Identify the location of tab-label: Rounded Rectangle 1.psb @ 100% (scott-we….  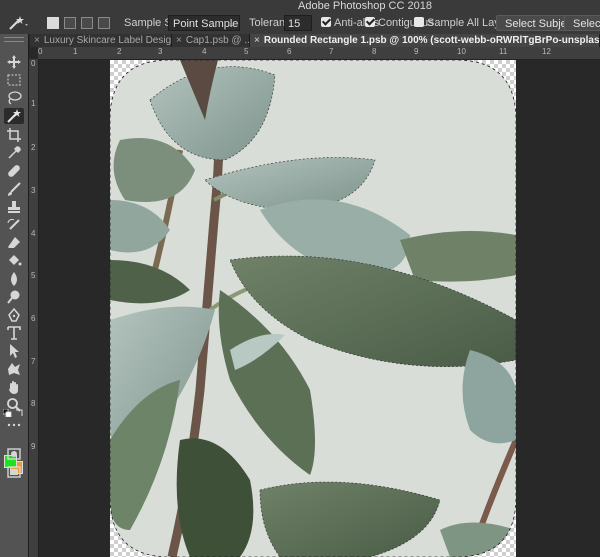
(431, 40).